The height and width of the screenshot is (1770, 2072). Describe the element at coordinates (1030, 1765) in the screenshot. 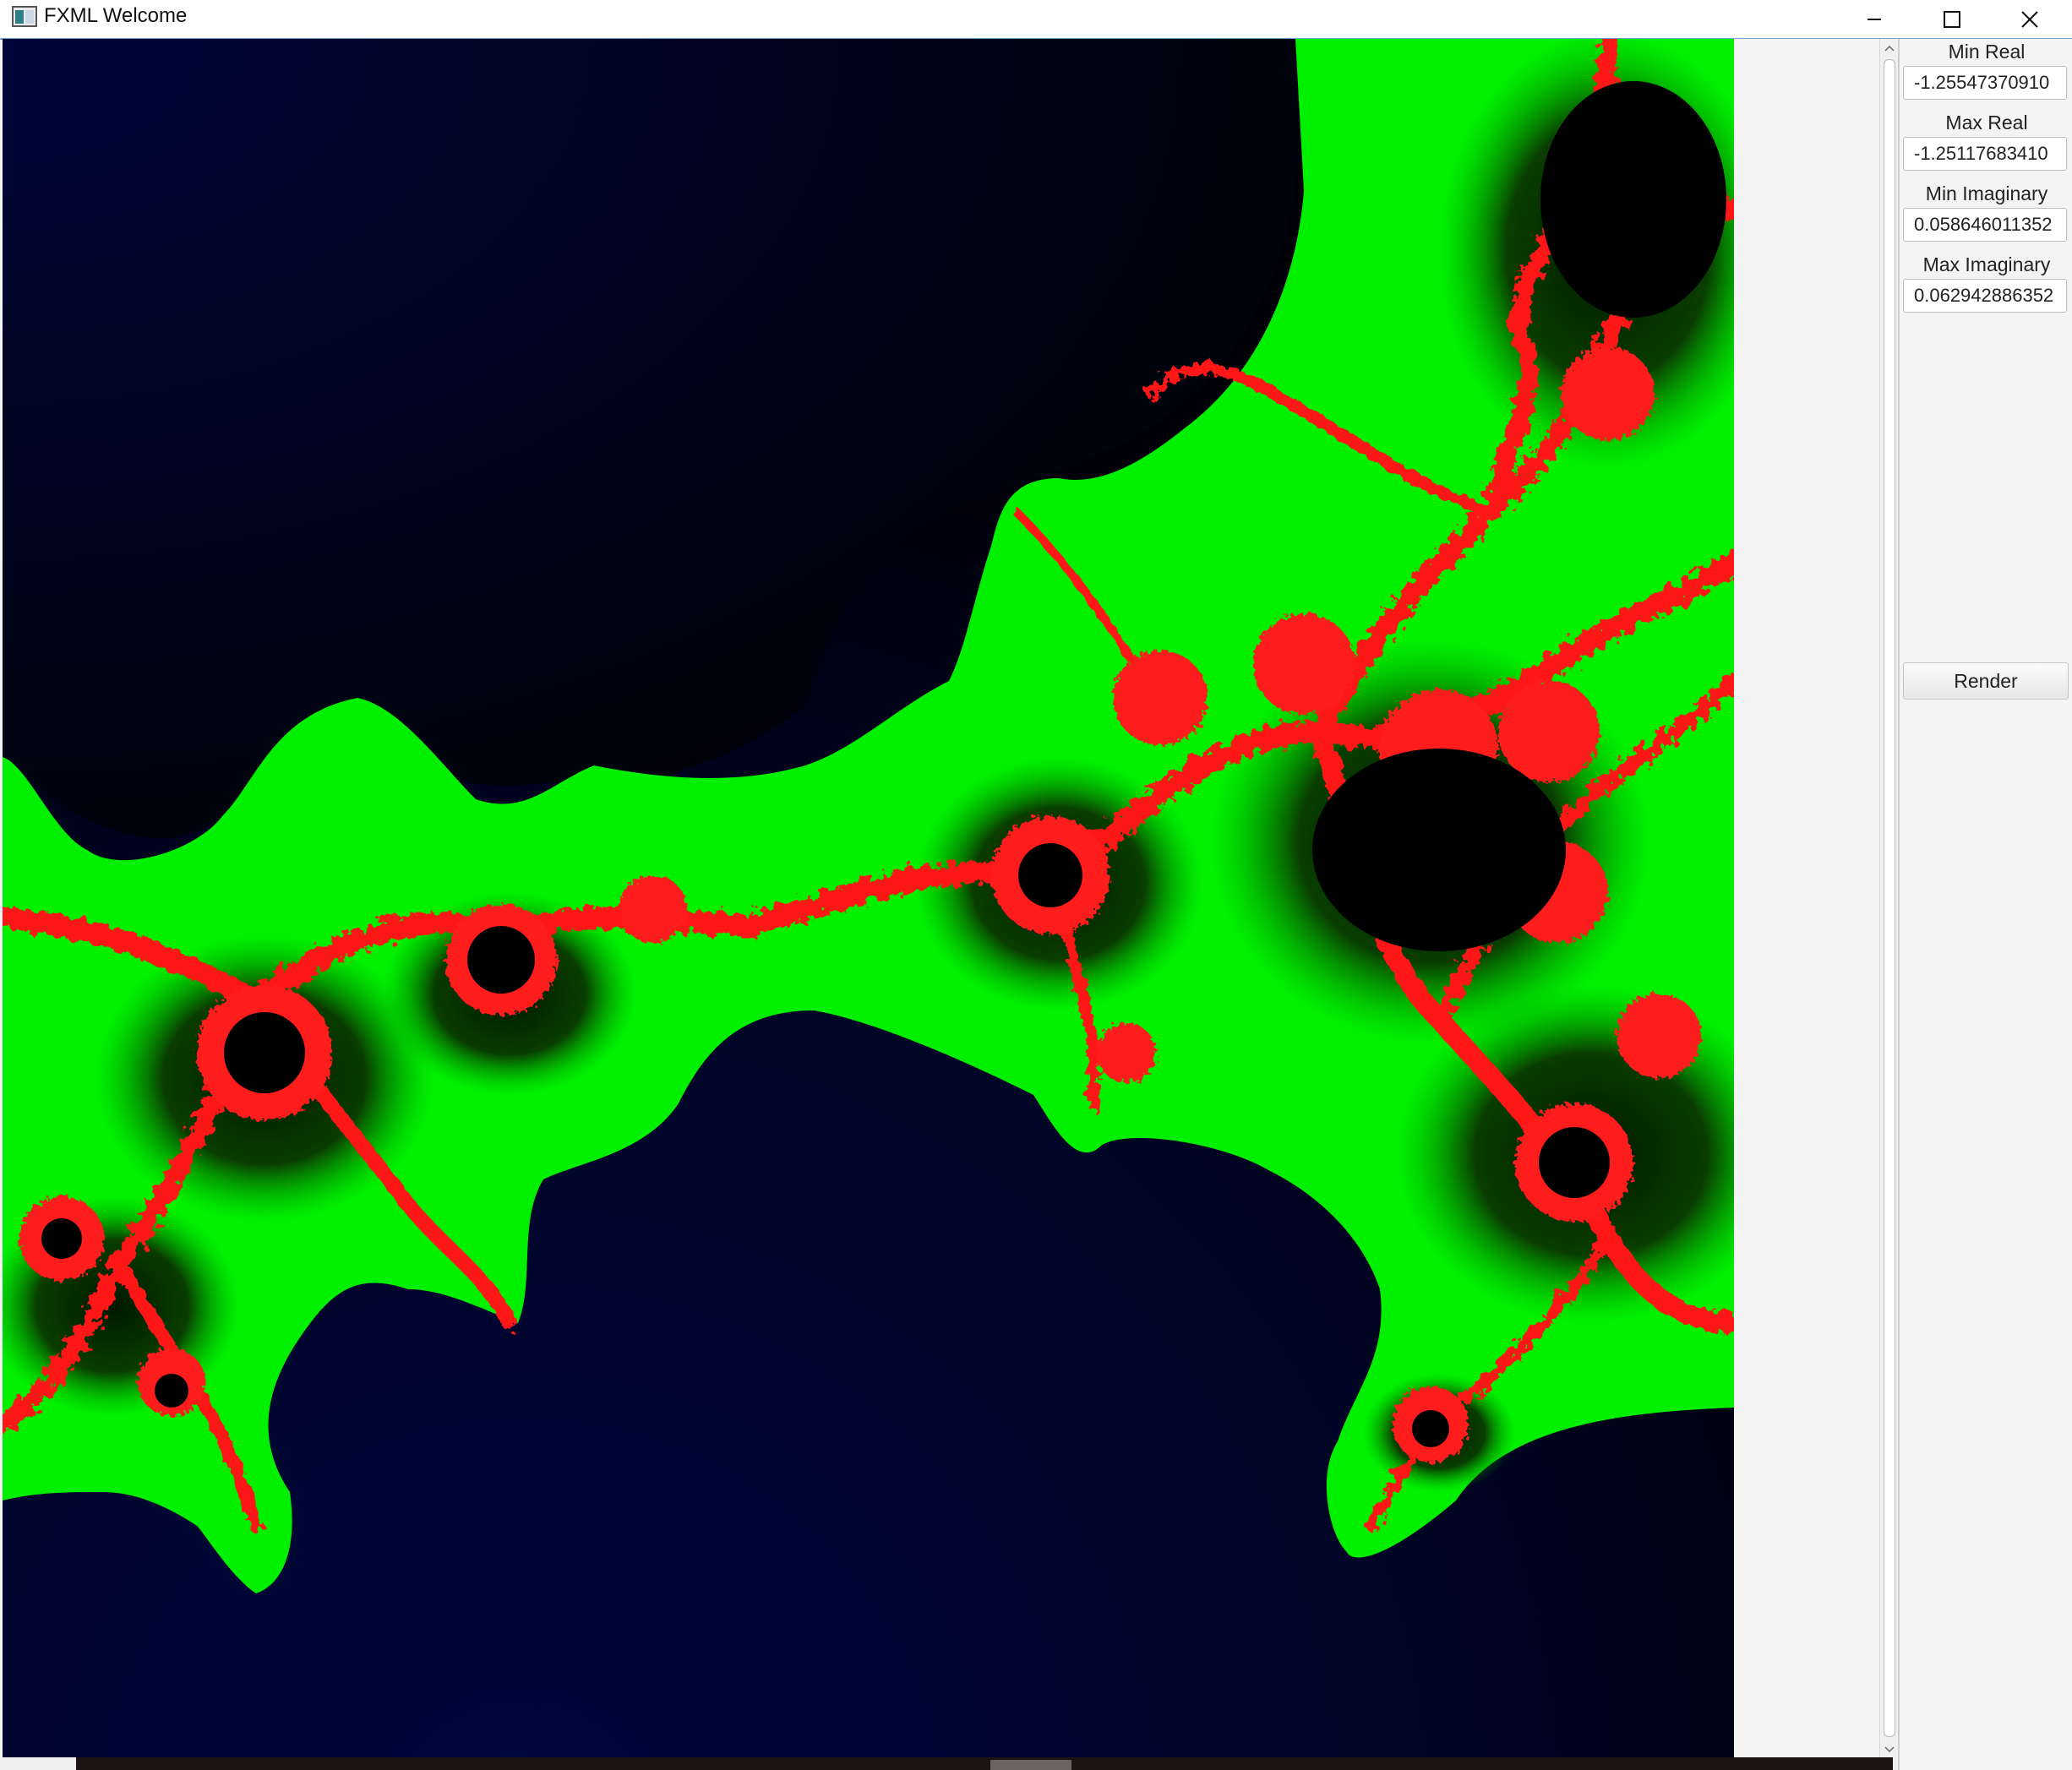

I see `horizontal-scroll-thumb` at that location.